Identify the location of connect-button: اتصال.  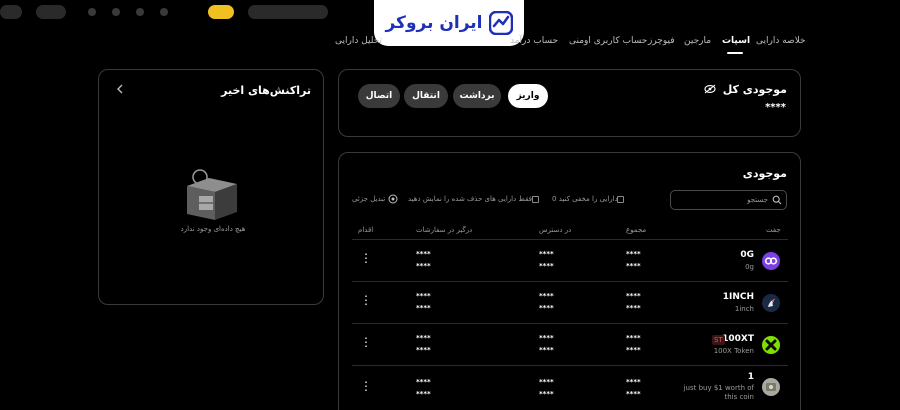
(379, 96).